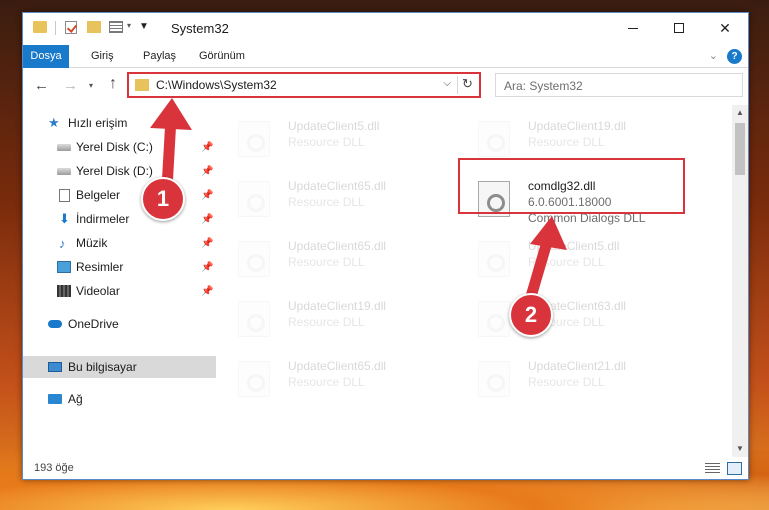 The image size is (769, 510). What do you see at coordinates (119, 399) in the screenshot?
I see `sidebar-item-network: Ağ` at bounding box center [119, 399].